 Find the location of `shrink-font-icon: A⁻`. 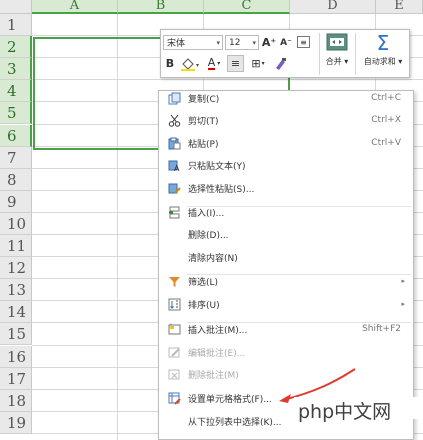

shrink-font-icon: A⁻ is located at coordinates (286, 42).